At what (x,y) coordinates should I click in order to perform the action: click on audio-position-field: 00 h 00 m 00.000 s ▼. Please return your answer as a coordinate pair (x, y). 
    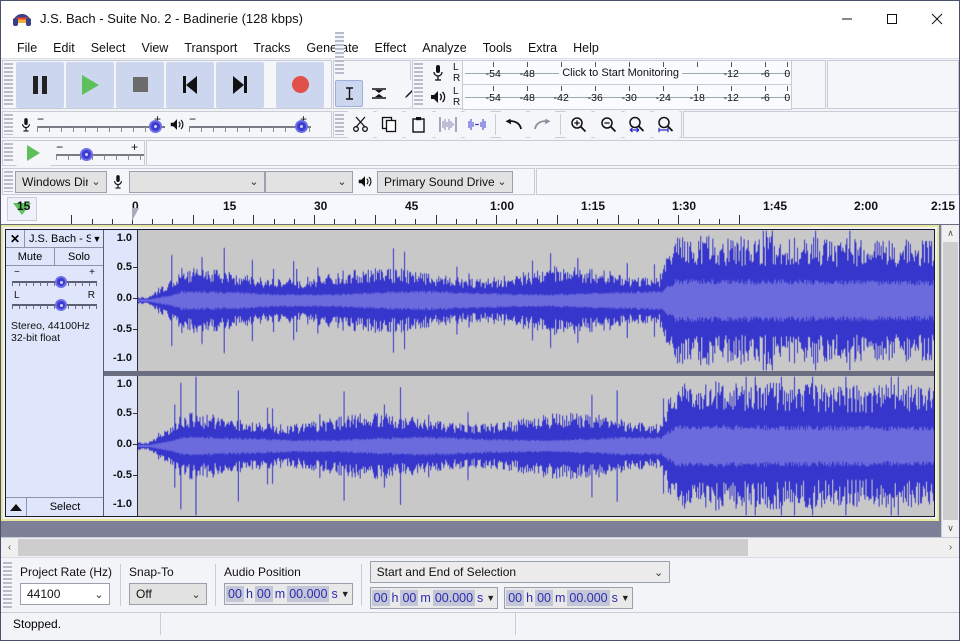
    Looking at the image, I should click on (288, 594).